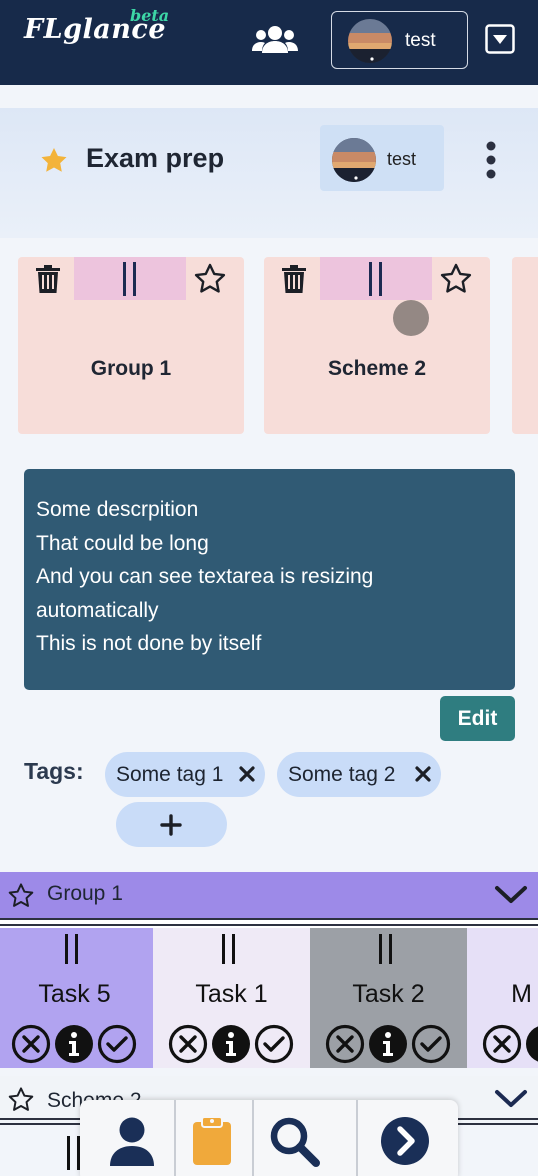  I want to click on task-card: Task 2, so click(388, 998).